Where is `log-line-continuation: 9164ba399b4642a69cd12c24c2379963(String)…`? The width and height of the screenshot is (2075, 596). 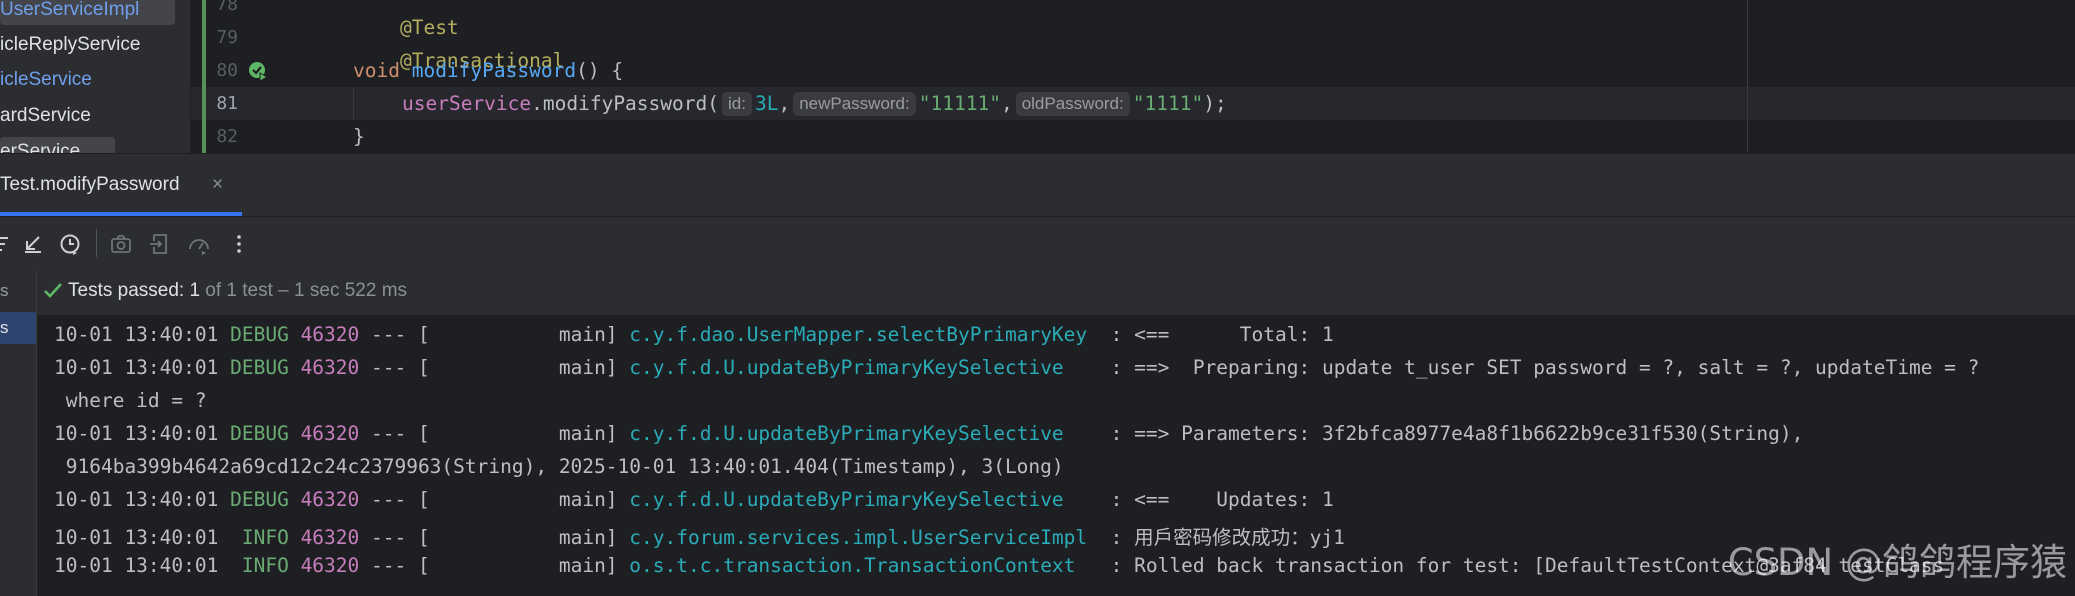
log-line-continuation: 9164ba399b4642a69cd12c24c2379963(String)… is located at coordinates (559, 466).